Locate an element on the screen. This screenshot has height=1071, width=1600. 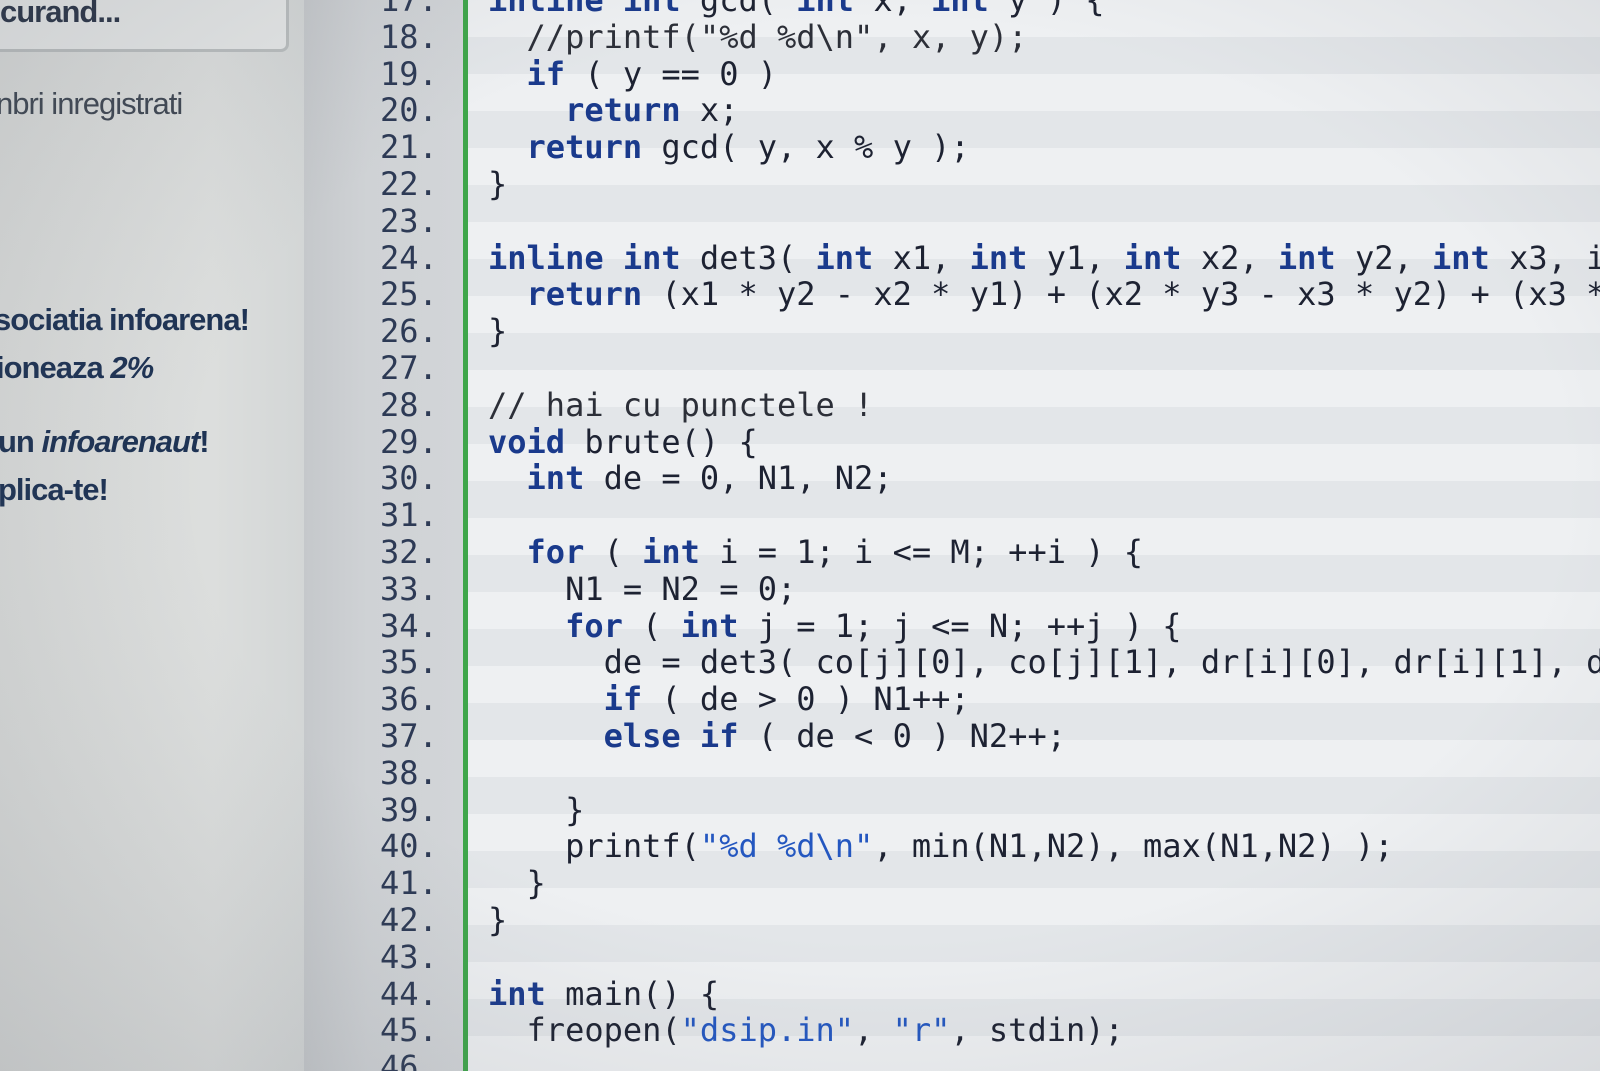
code-line: freopen("dsip.in", "r", stdin); is located at coordinates (806, 1030).